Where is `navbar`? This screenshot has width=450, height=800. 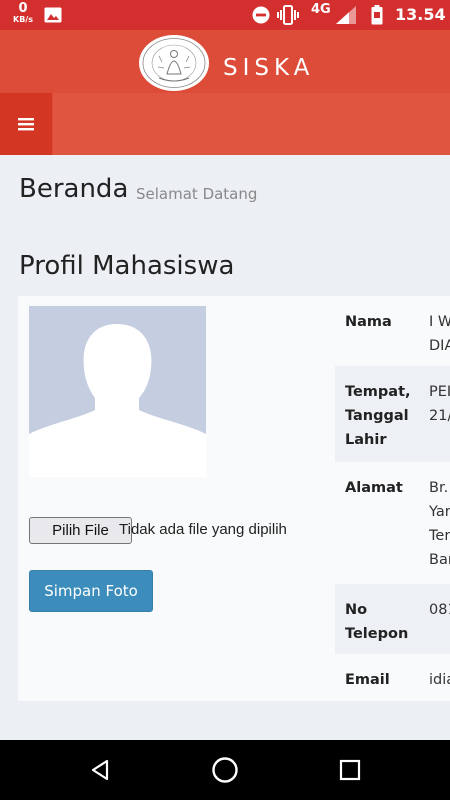 navbar is located at coordinates (225, 124).